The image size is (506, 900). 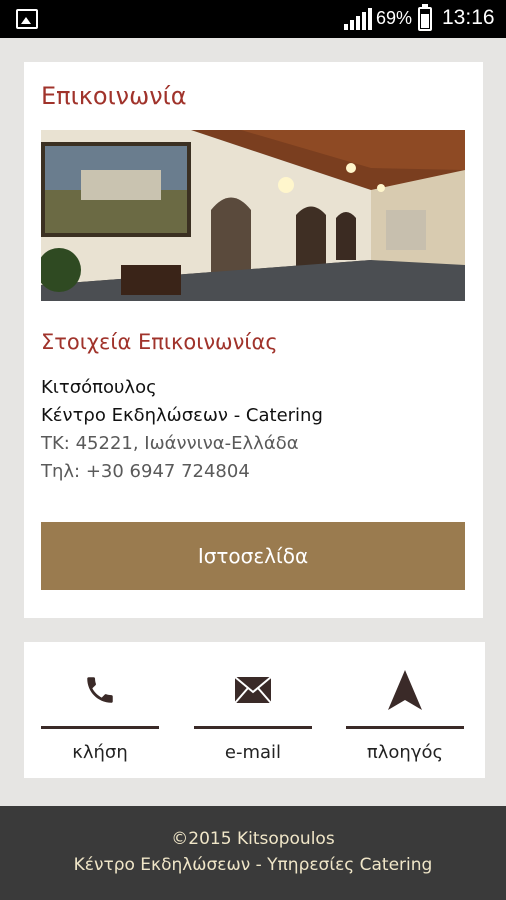 I want to click on footer-tagline: Κέντρο Εκδηλώσεων - Υπηρεσίες Catering, so click(x=253, y=865).